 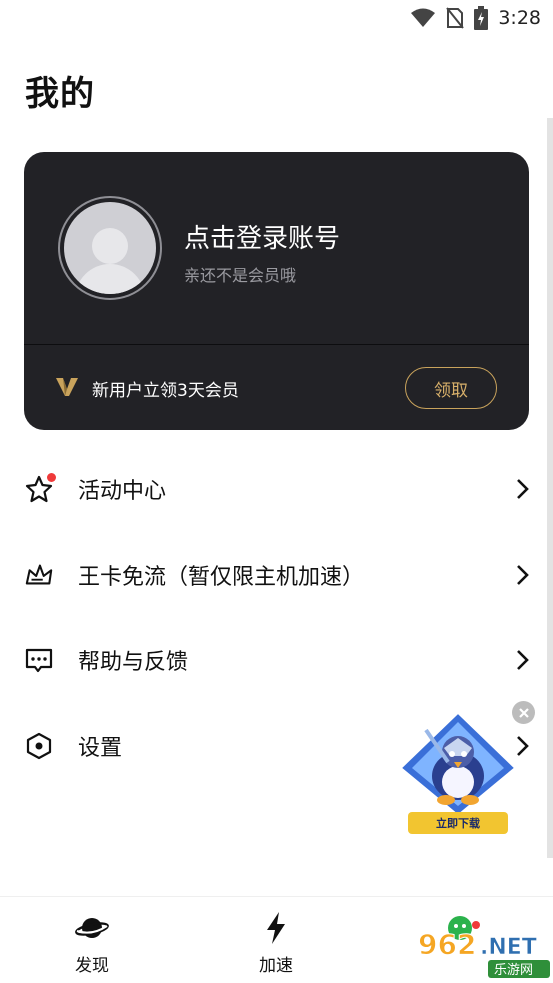 I want to click on close-icon, so click(x=523, y=712).